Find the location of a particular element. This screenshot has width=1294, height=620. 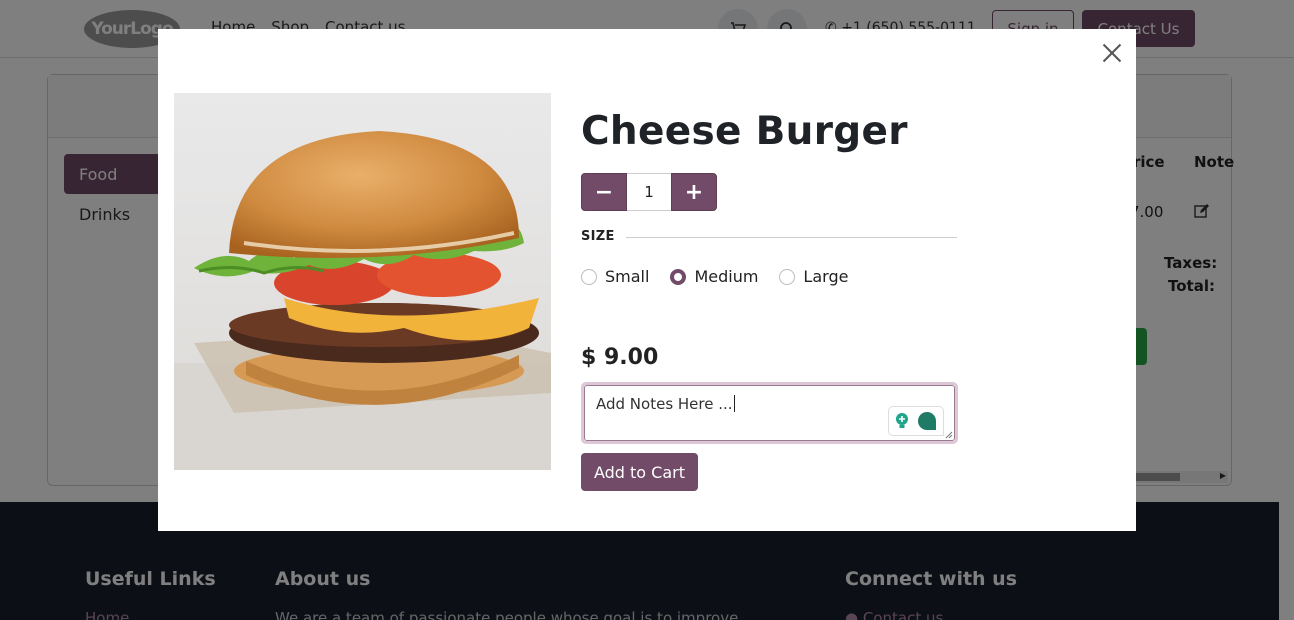

size-option-medium: Medium is located at coordinates (714, 276).